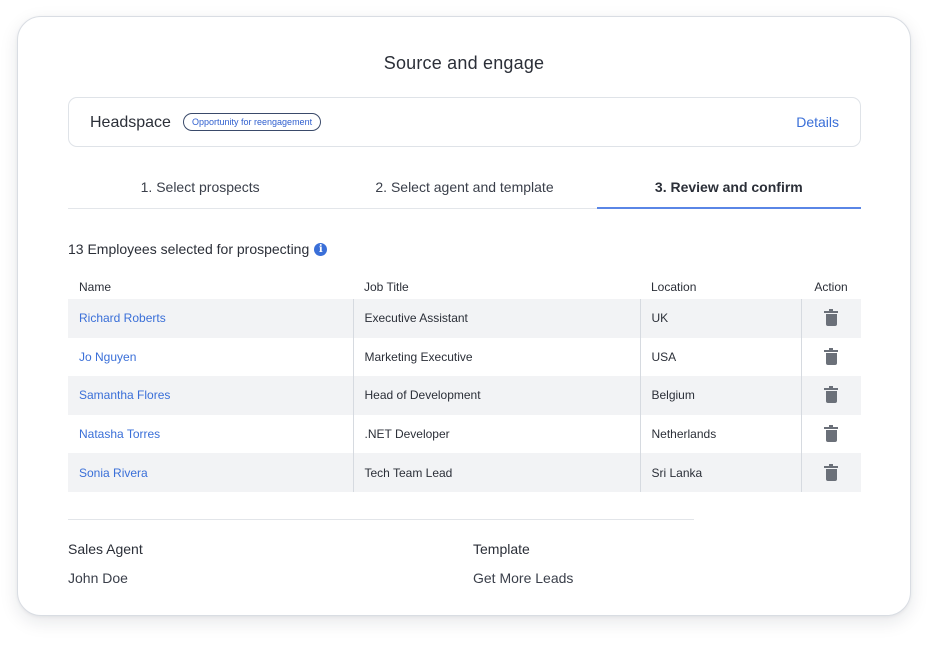  Describe the element at coordinates (252, 122) in the screenshot. I see `status-badge: Opportunity for reengagement` at that location.